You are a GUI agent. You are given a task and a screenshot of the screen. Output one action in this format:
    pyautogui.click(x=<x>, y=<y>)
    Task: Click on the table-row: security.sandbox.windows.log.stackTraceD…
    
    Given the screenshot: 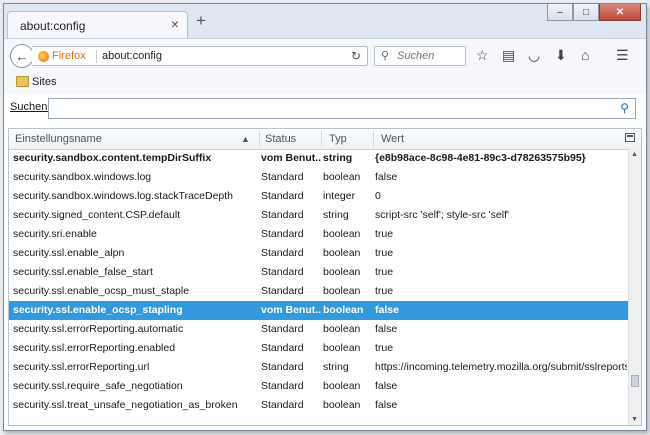 What is the action you would take?
    pyautogui.click(x=319, y=196)
    